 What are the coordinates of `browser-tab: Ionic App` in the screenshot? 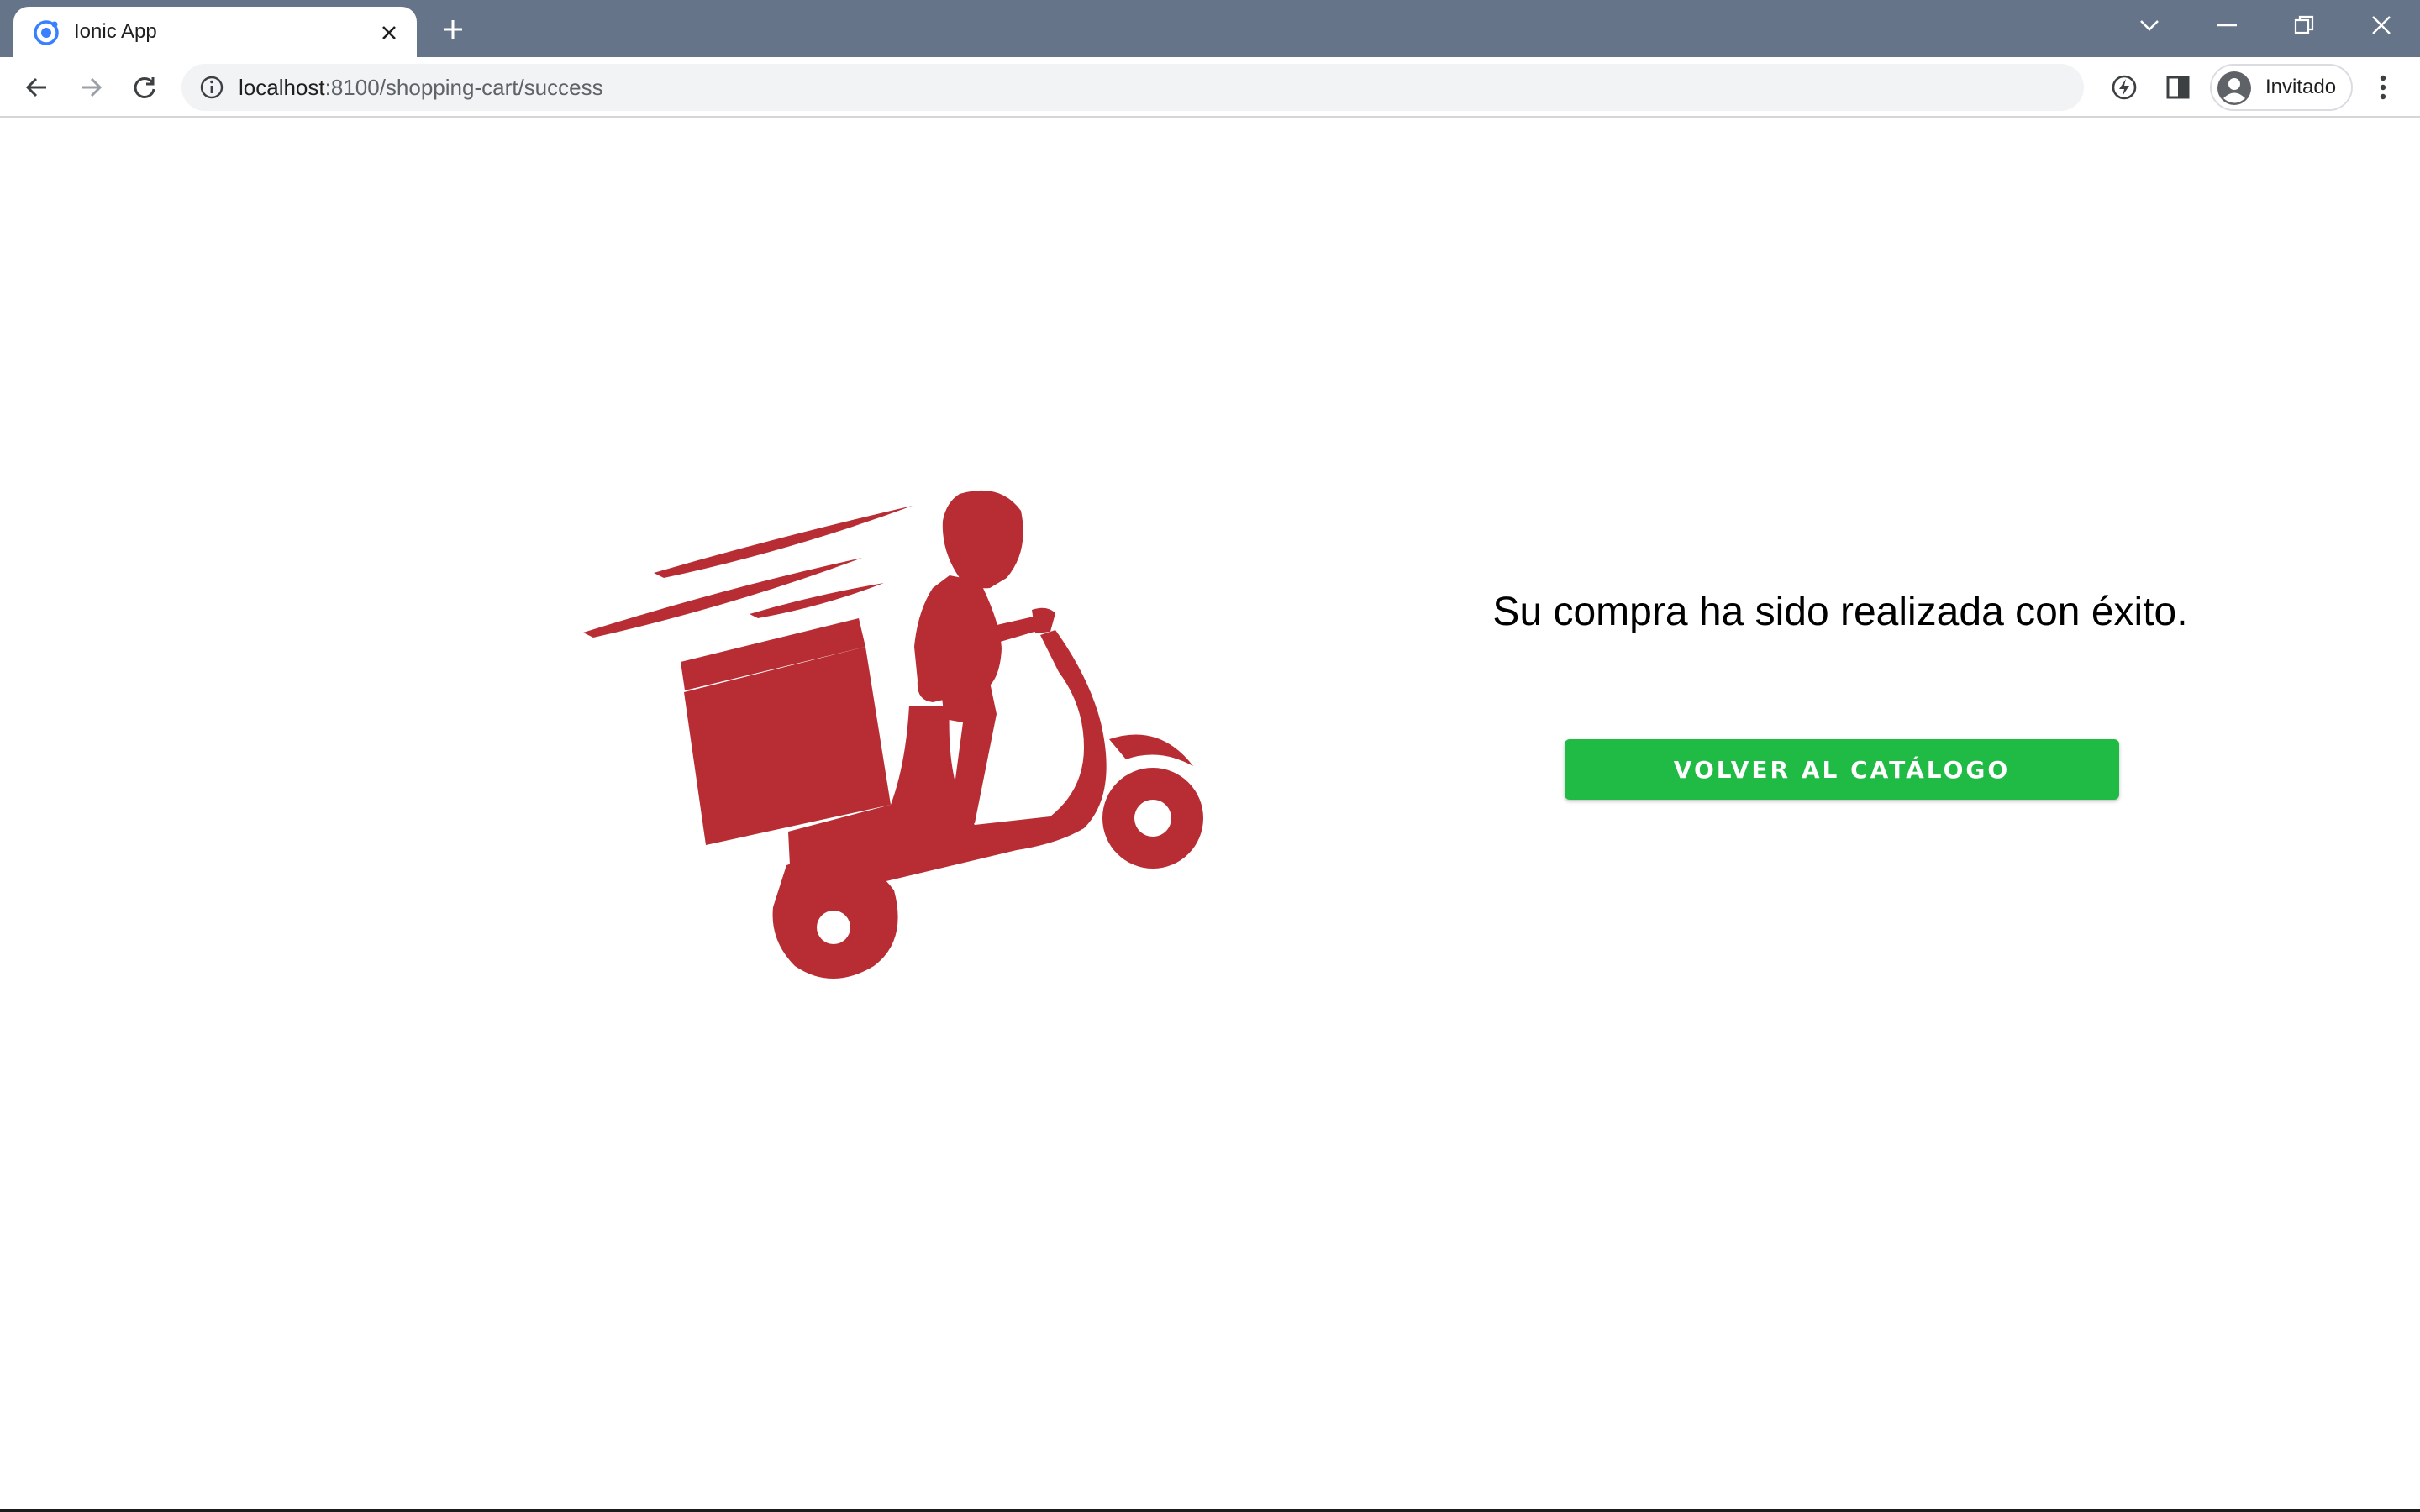 It's located at (215, 32).